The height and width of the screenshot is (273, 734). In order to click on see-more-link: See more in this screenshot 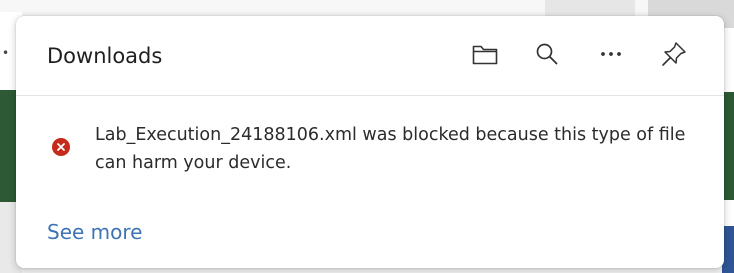, I will do `click(94, 232)`.